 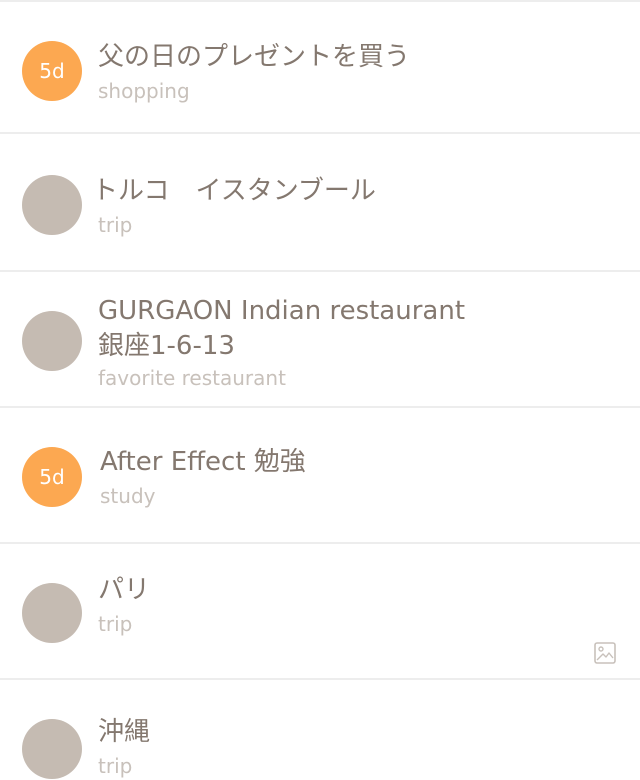 I want to click on image-icon, so click(x=605, y=653).